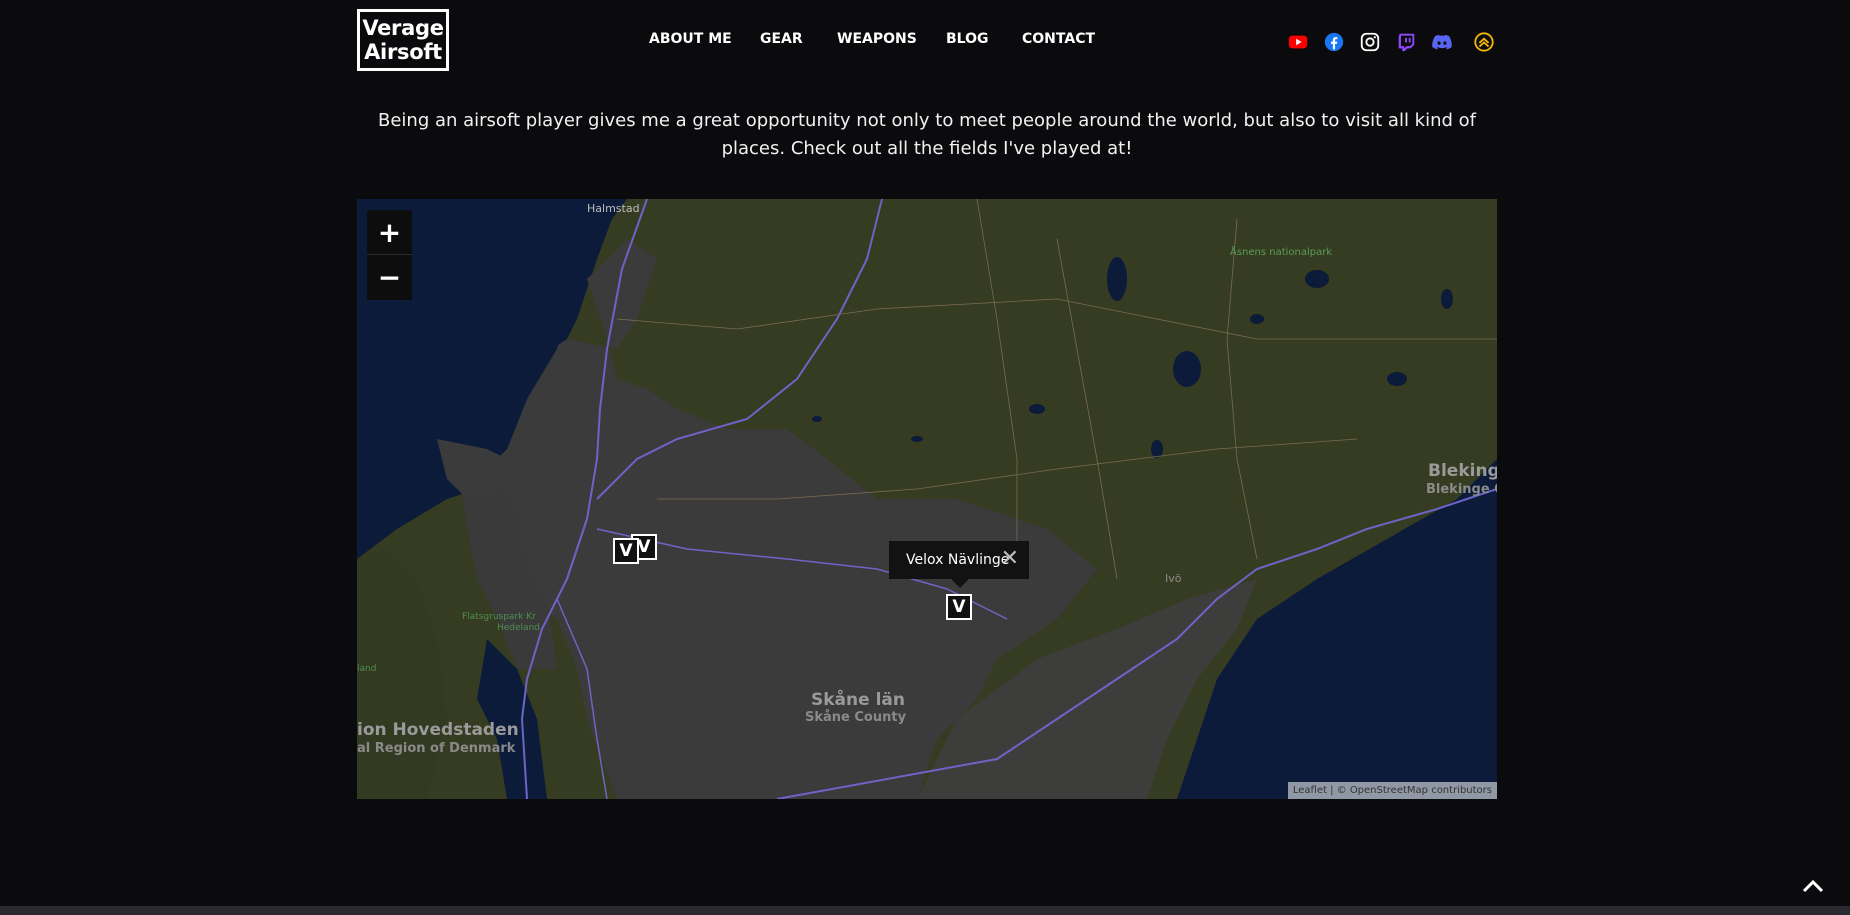 The width and height of the screenshot is (1850, 915). I want to click on map-label-park: Flatsgruspark Kr, so click(499, 617).